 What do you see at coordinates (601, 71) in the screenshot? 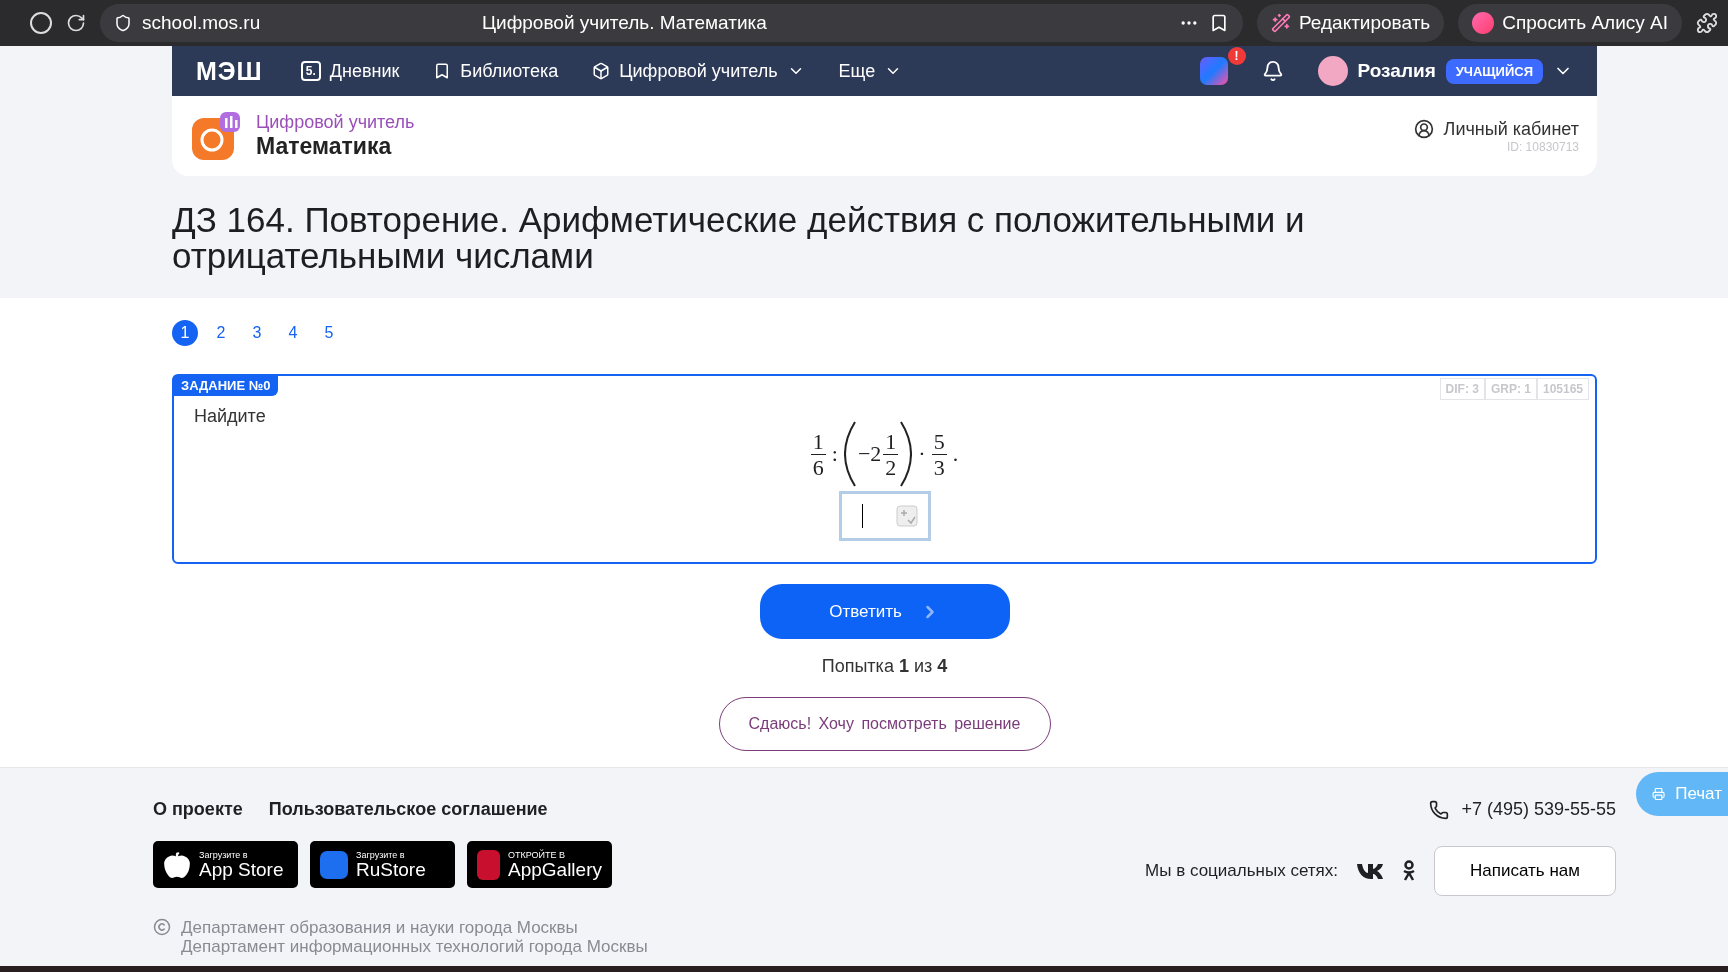
I see `cube-icon` at bounding box center [601, 71].